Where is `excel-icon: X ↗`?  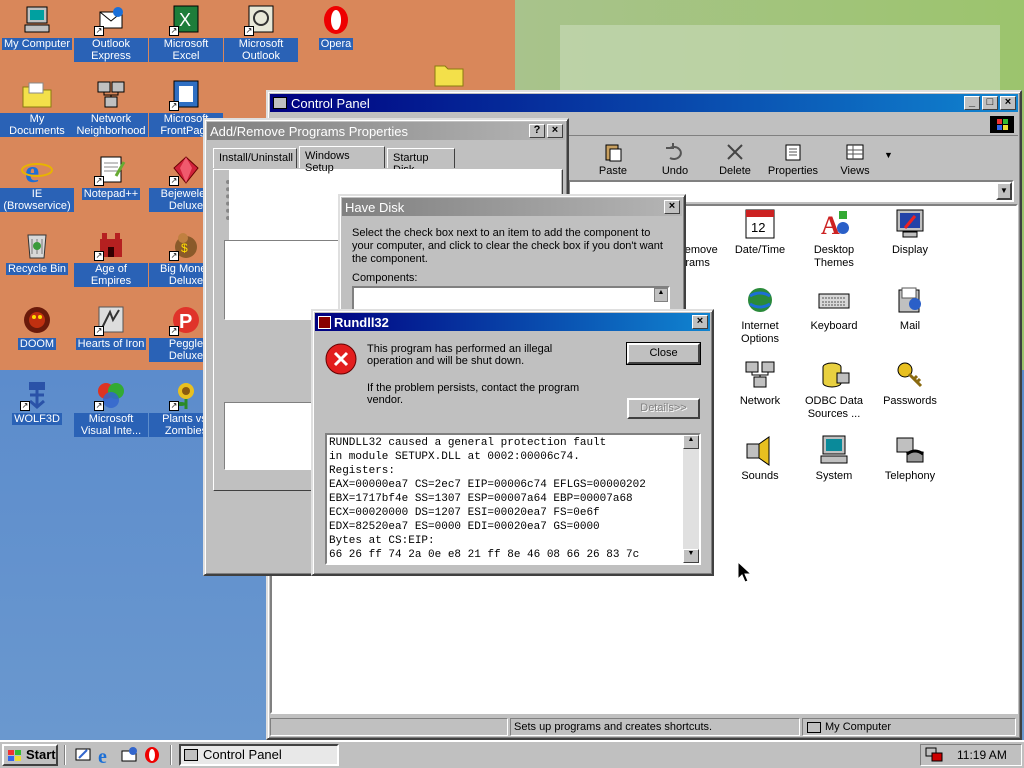 excel-icon: X ↗ is located at coordinates (186, 20).